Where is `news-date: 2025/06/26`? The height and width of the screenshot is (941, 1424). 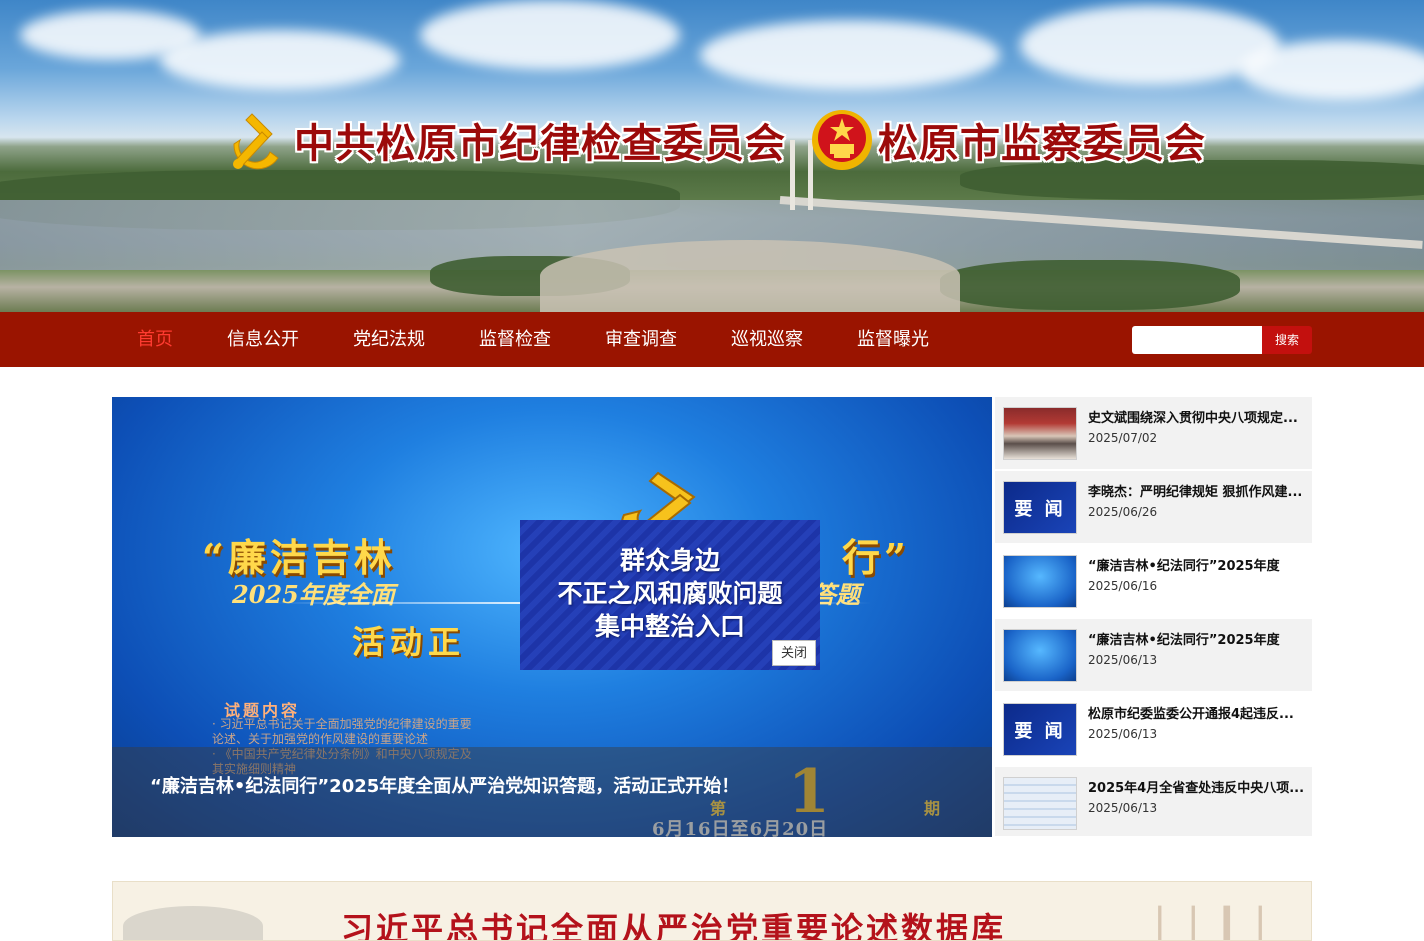
news-date: 2025/06/26 is located at coordinates (1123, 512).